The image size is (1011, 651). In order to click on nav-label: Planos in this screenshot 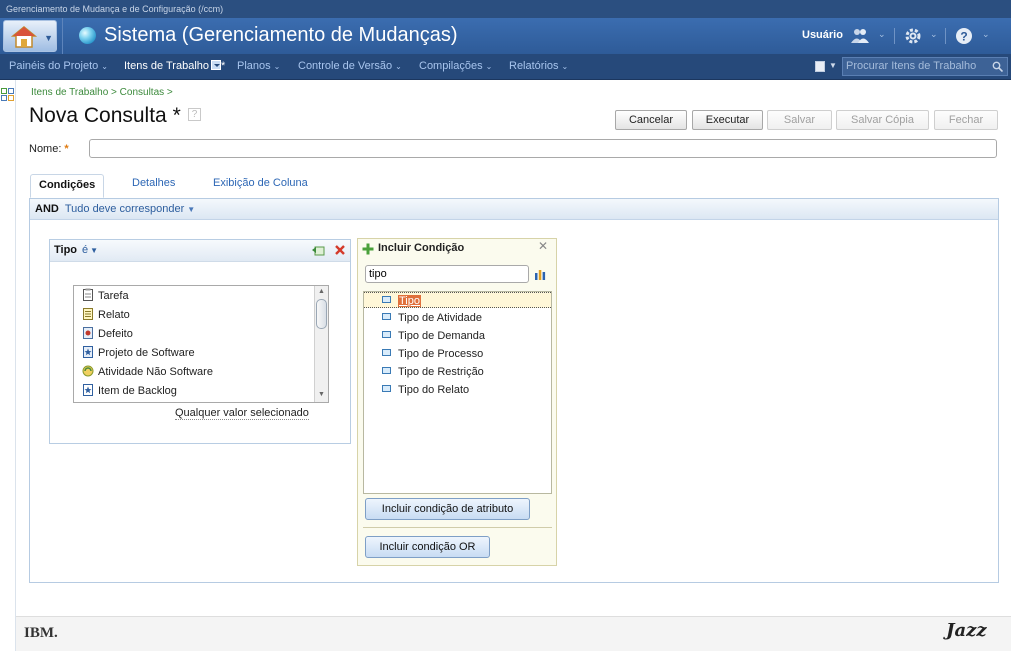, I will do `click(254, 66)`.